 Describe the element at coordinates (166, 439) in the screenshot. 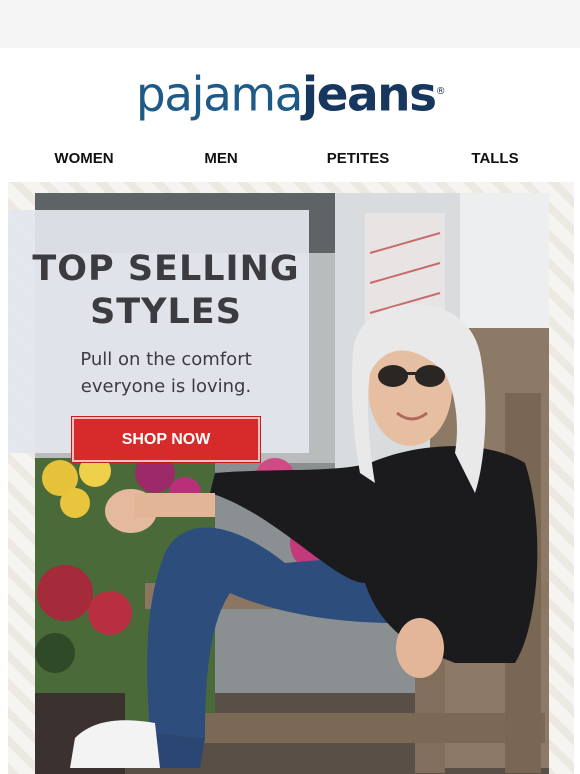

I see `shop-now-button: SHOP NOW` at that location.